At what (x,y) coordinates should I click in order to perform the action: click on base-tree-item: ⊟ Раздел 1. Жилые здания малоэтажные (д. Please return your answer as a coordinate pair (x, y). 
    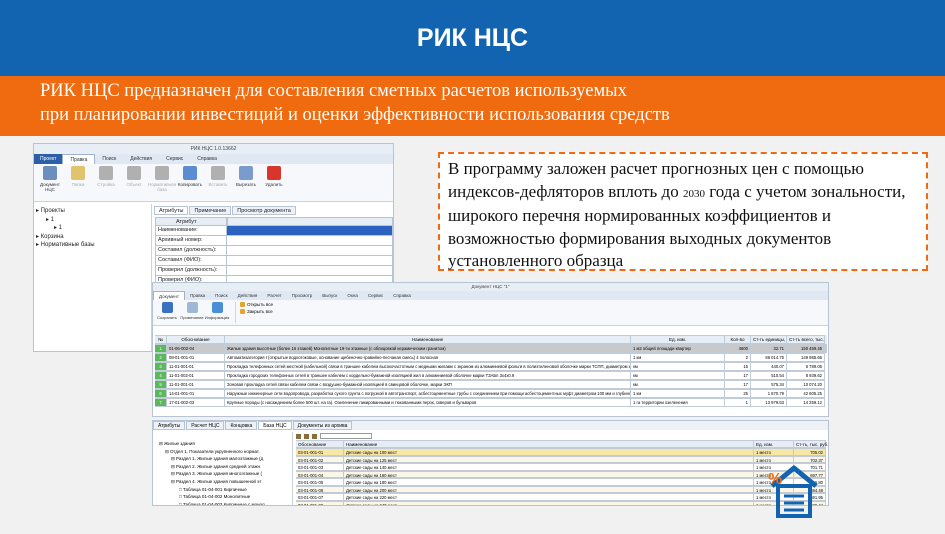
    Looking at the image, I should click on (222, 459).